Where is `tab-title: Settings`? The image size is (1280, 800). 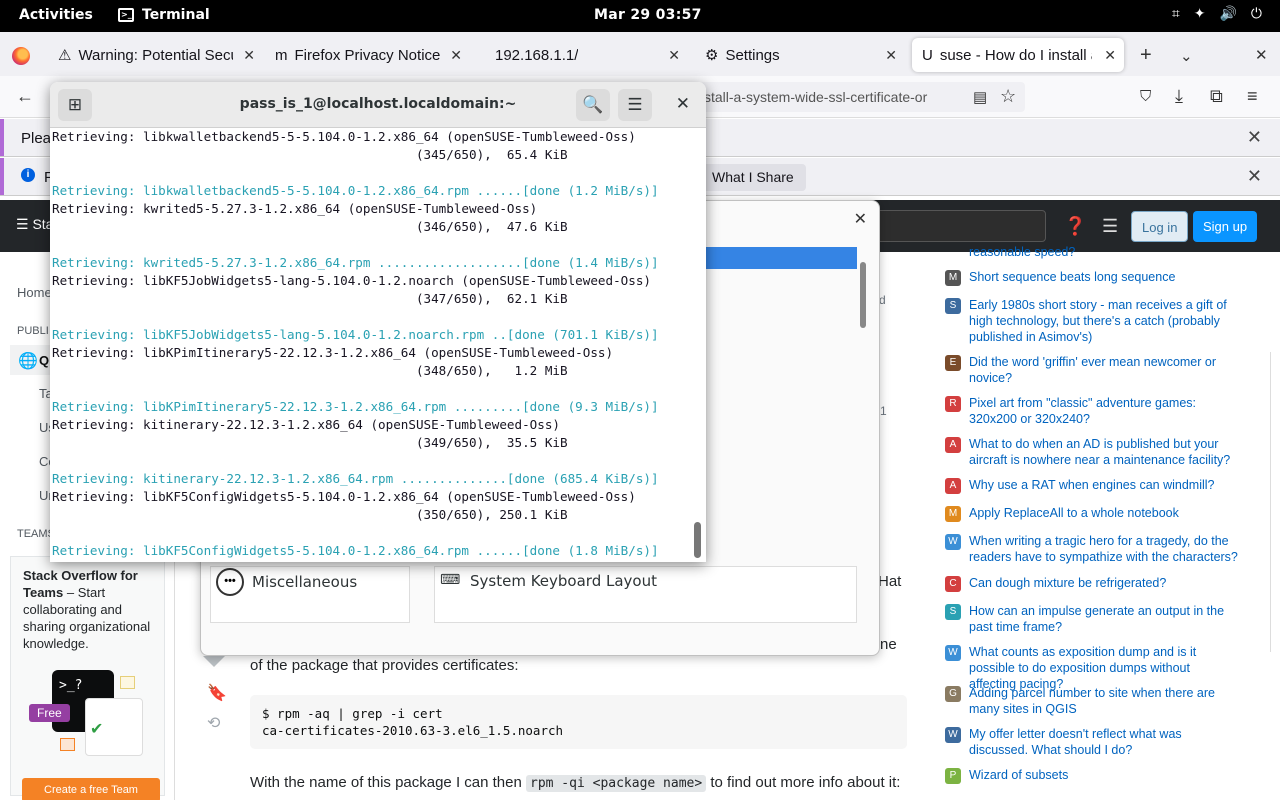
tab-title: Settings is located at coordinates (752, 55).